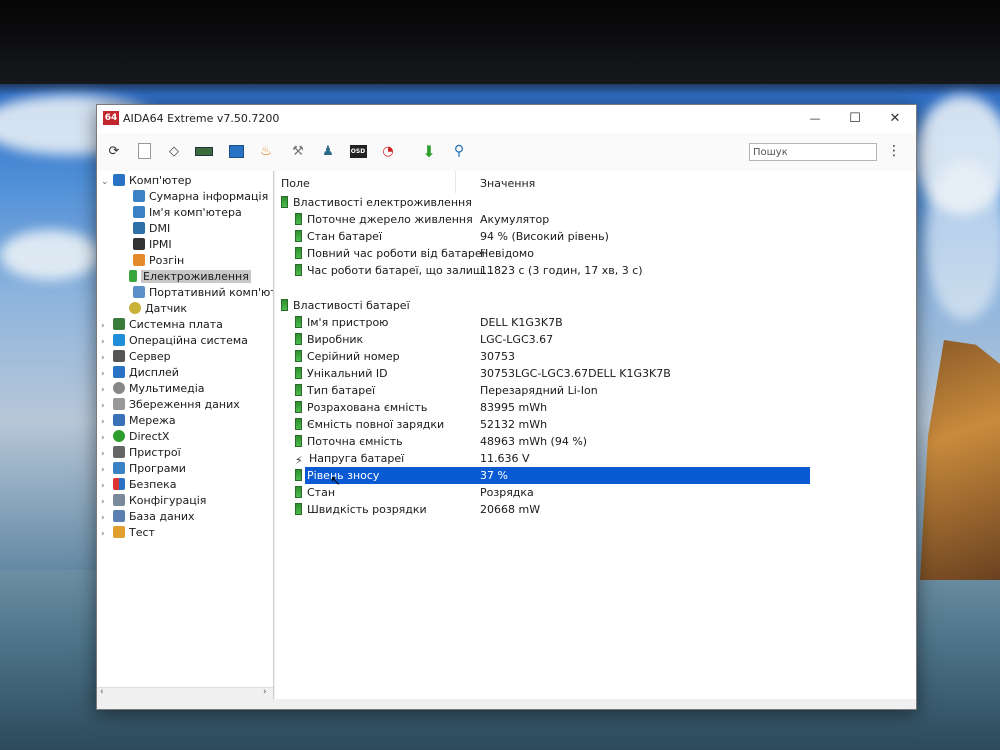  Describe the element at coordinates (595, 441) in the screenshot. I see `table-row: Поточна ємність 48963 mWh (94 %)` at that location.